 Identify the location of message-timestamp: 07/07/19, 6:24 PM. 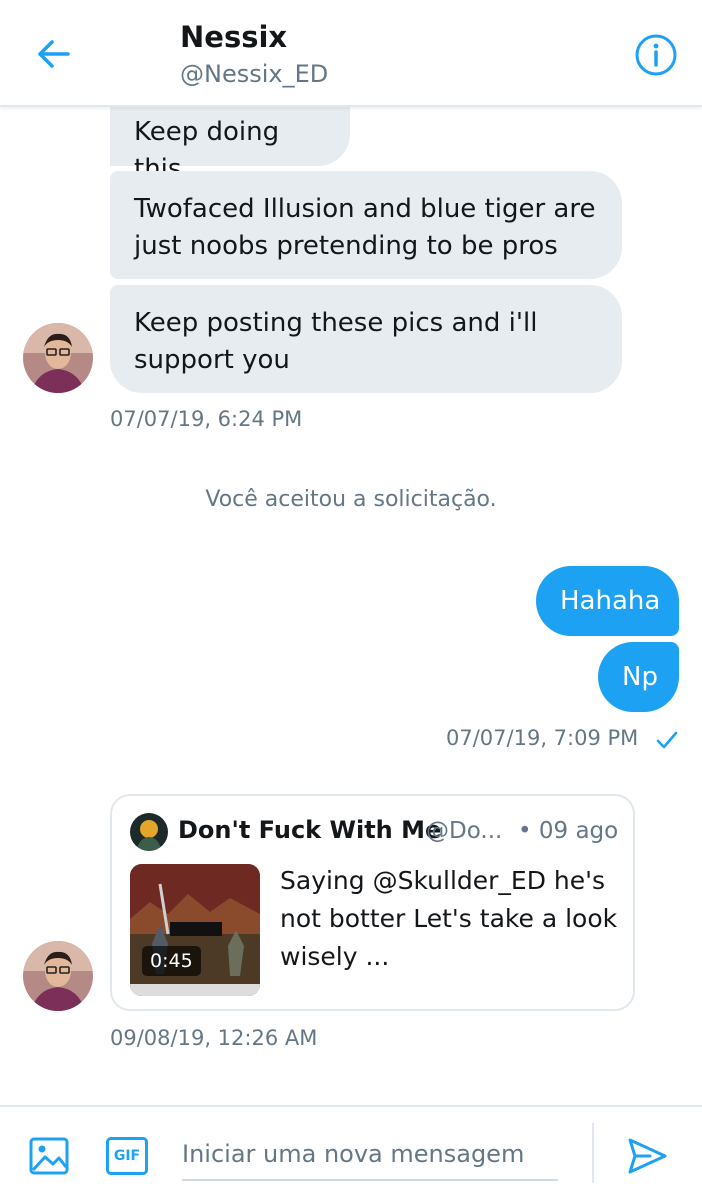
(206, 419).